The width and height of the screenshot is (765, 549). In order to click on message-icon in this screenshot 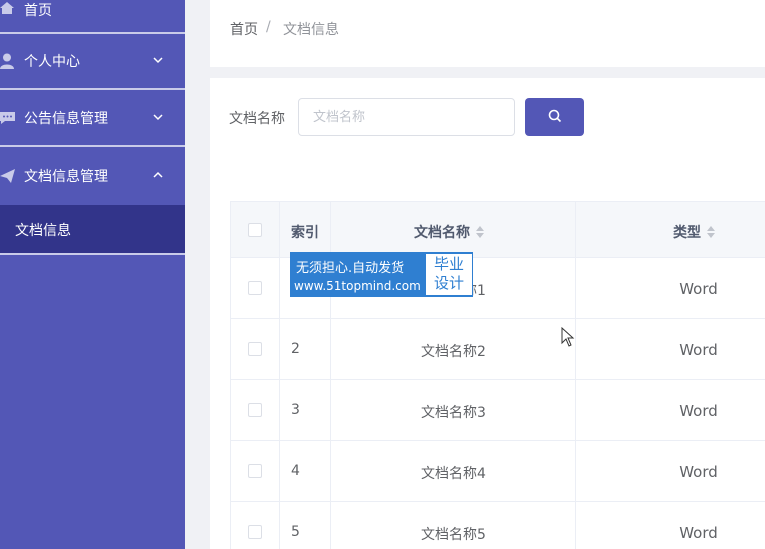, I will do `click(8, 118)`.